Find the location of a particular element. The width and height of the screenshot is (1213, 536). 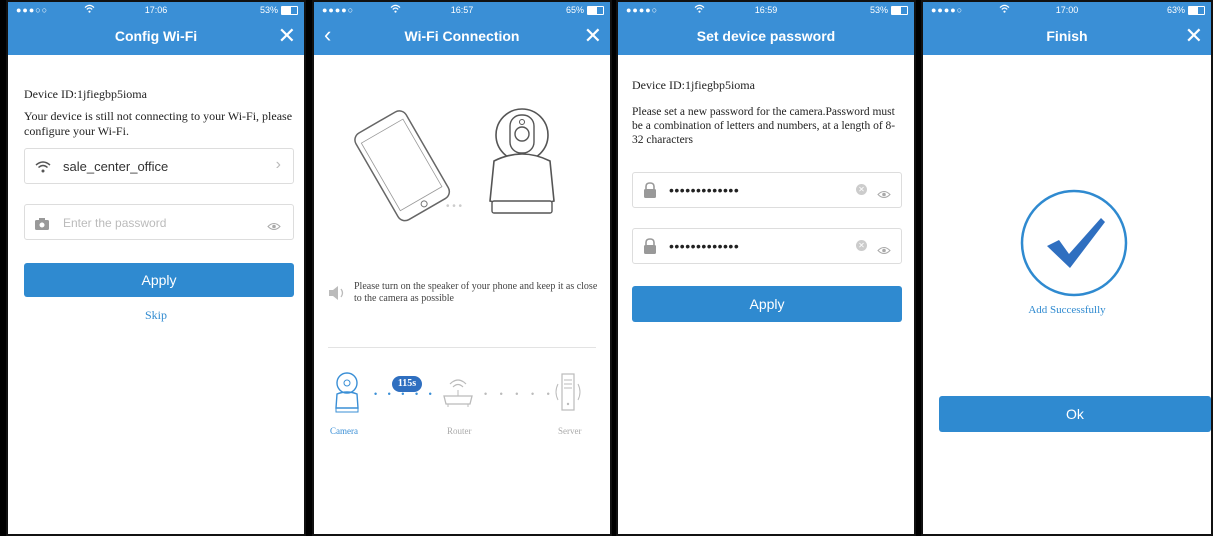

ok-button: Ok is located at coordinates (1075, 414).